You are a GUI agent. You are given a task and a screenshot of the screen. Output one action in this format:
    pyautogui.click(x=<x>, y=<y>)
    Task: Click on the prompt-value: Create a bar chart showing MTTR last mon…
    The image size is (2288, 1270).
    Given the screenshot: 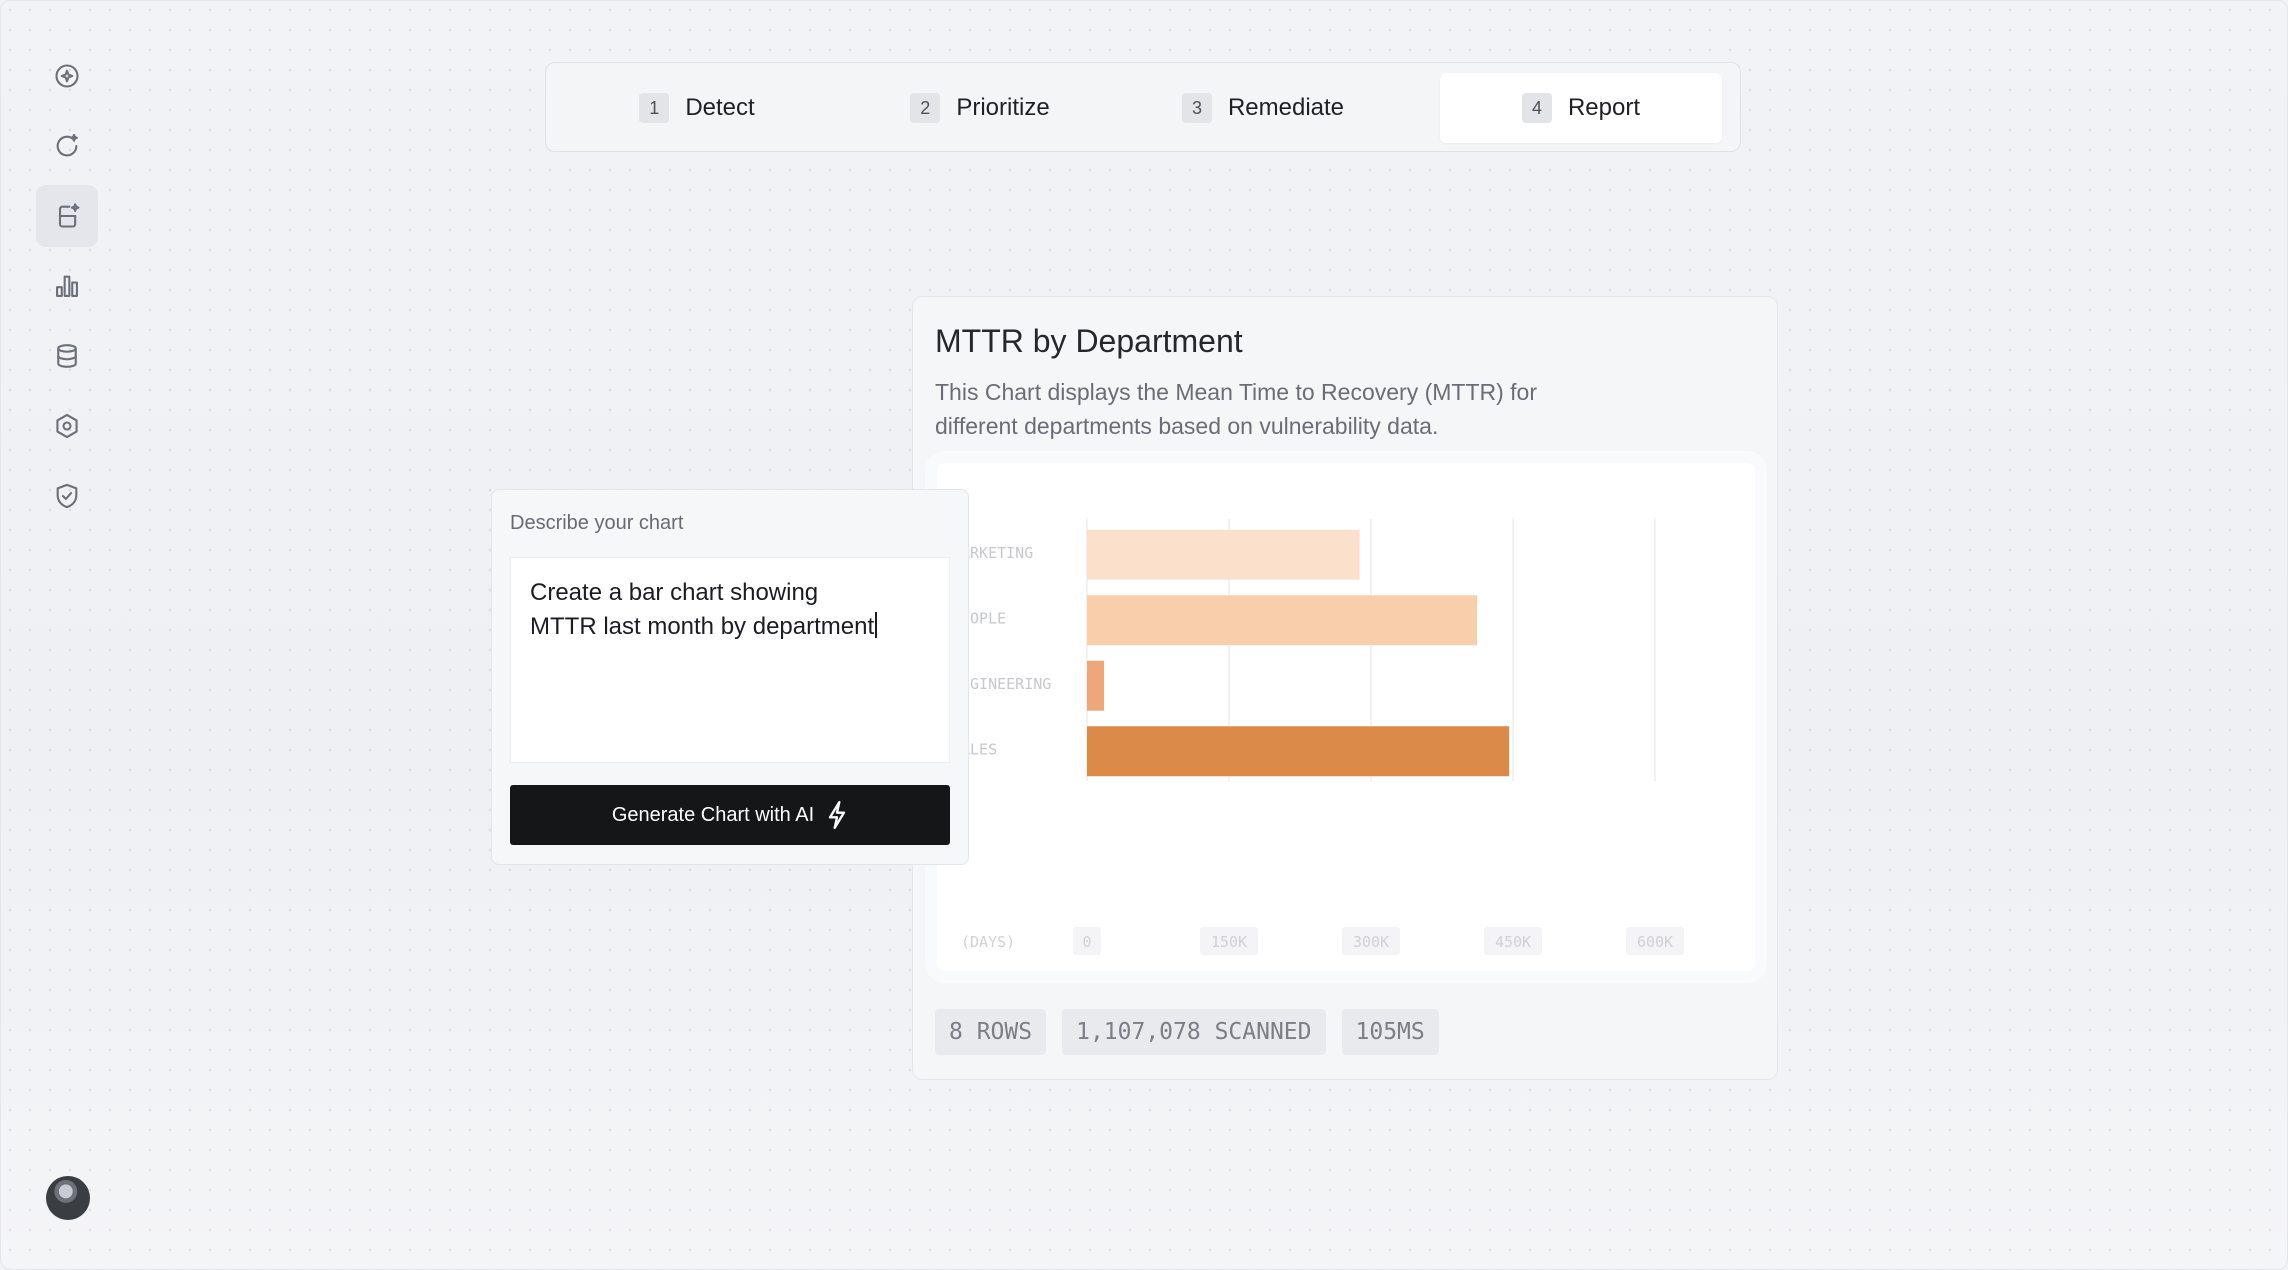 What is the action you would take?
    pyautogui.click(x=702, y=609)
    